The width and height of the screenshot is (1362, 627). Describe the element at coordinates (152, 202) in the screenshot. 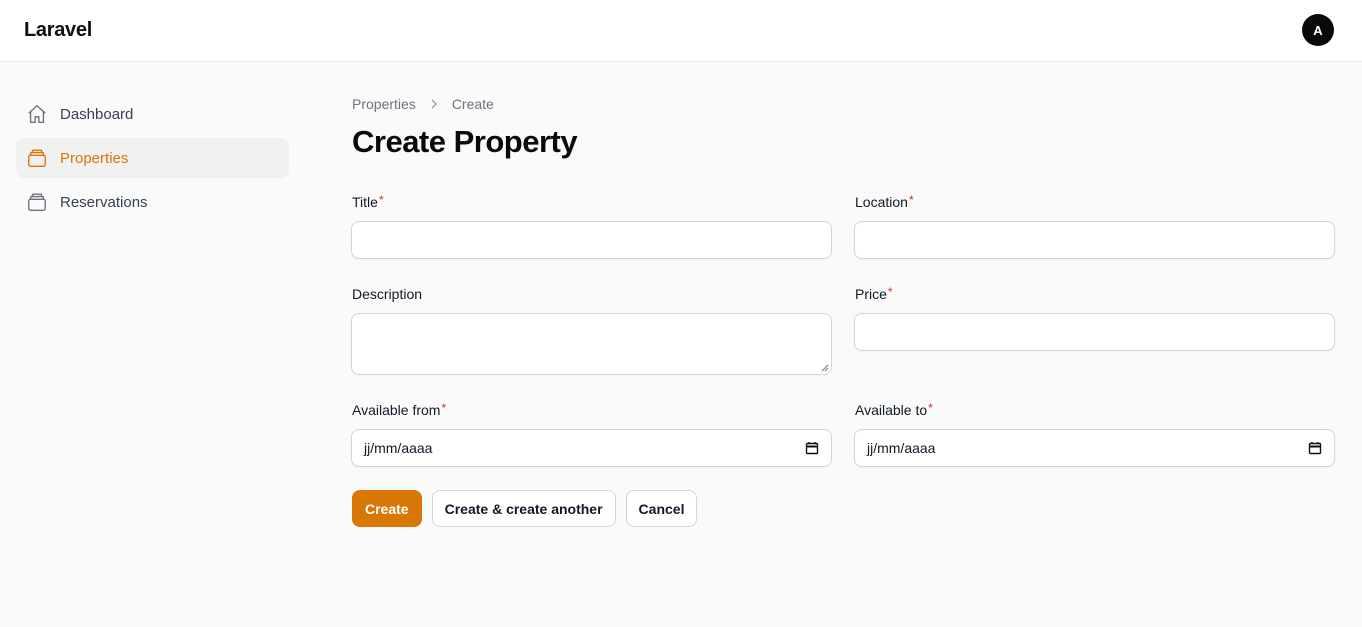

I see `sidebar-item-reservations: Reservations` at that location.